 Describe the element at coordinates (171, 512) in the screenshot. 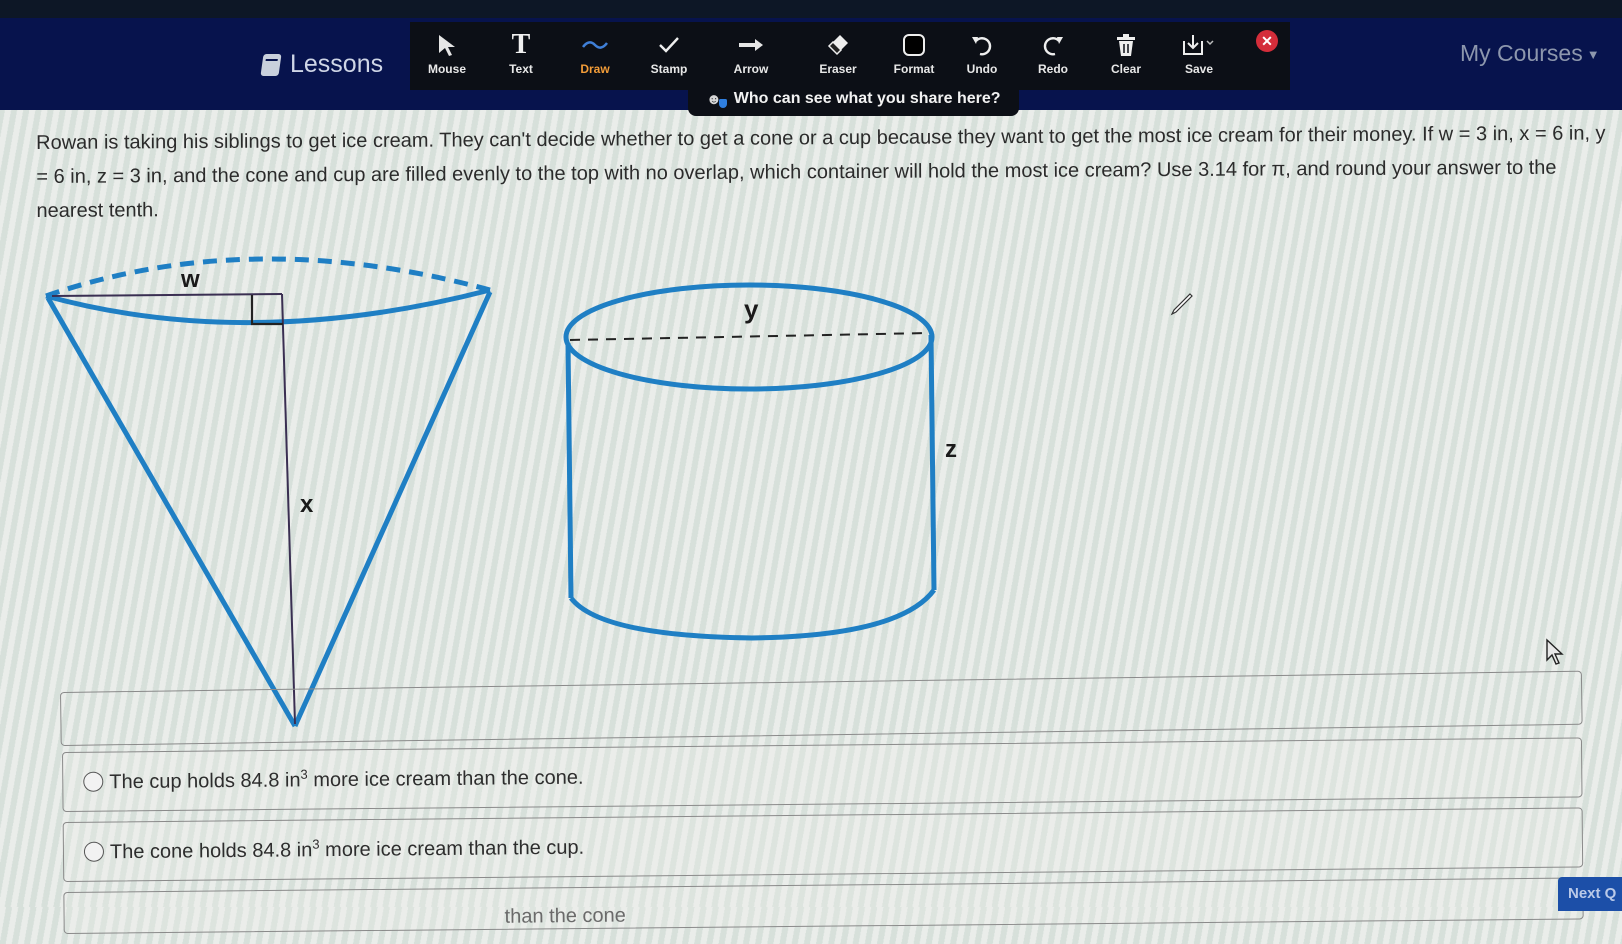

I see `cone-left-side` at that location.